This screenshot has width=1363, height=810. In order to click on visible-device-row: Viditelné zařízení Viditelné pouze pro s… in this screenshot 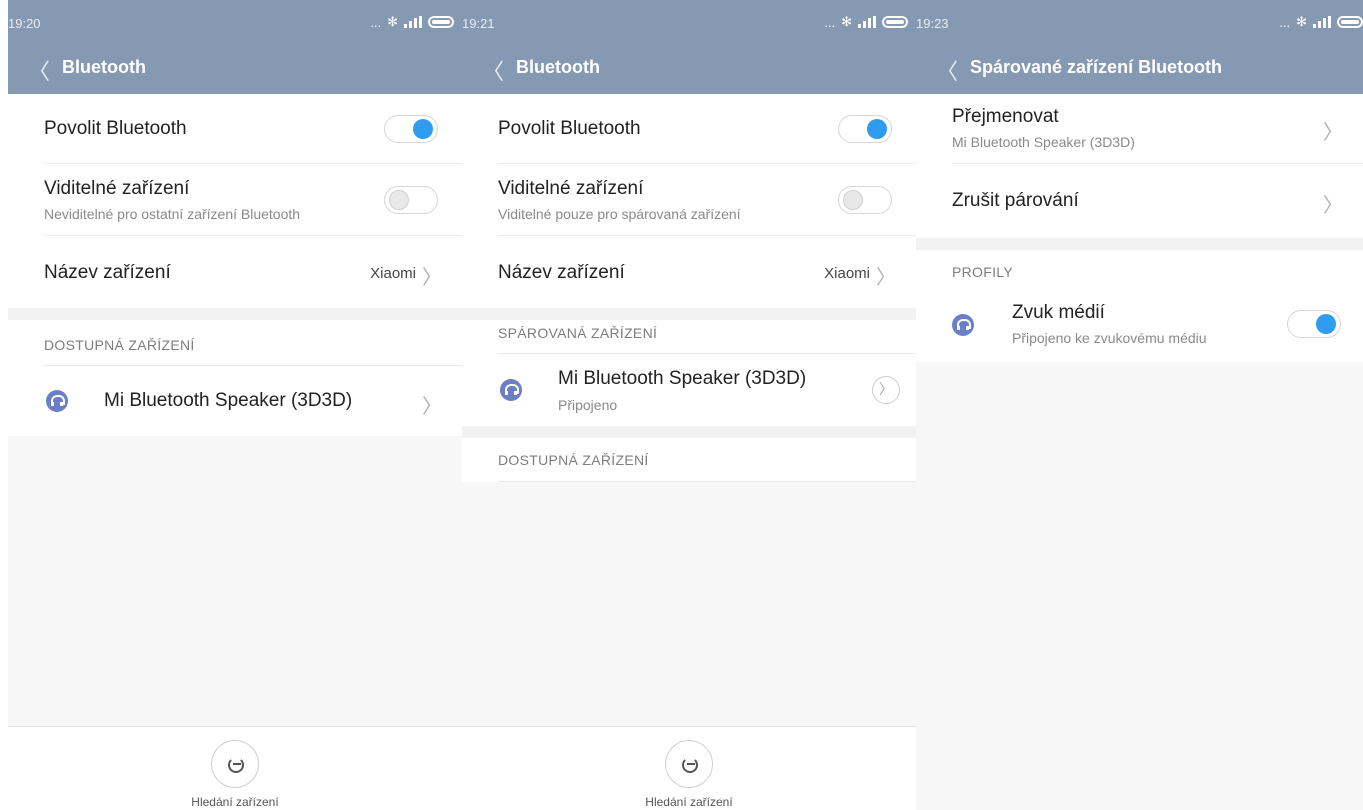, I will do `click(707, 200)`.